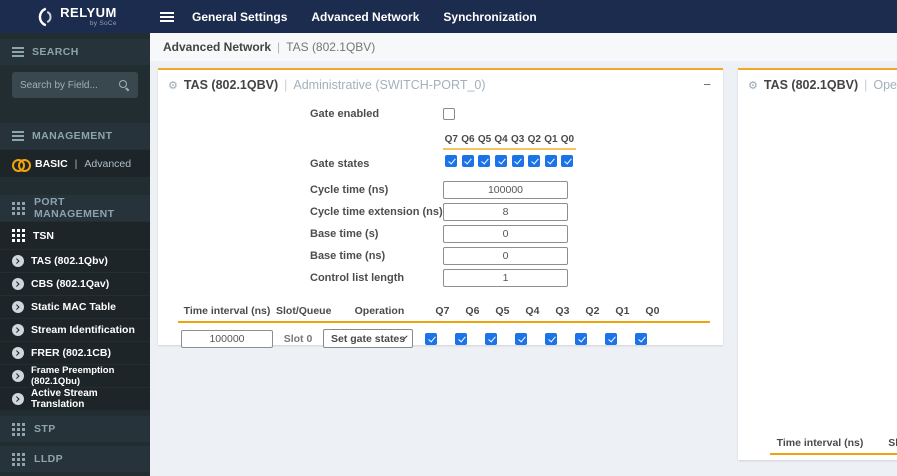 The image size is (897, 476). I want to click on search-icon, so click(124, 85).